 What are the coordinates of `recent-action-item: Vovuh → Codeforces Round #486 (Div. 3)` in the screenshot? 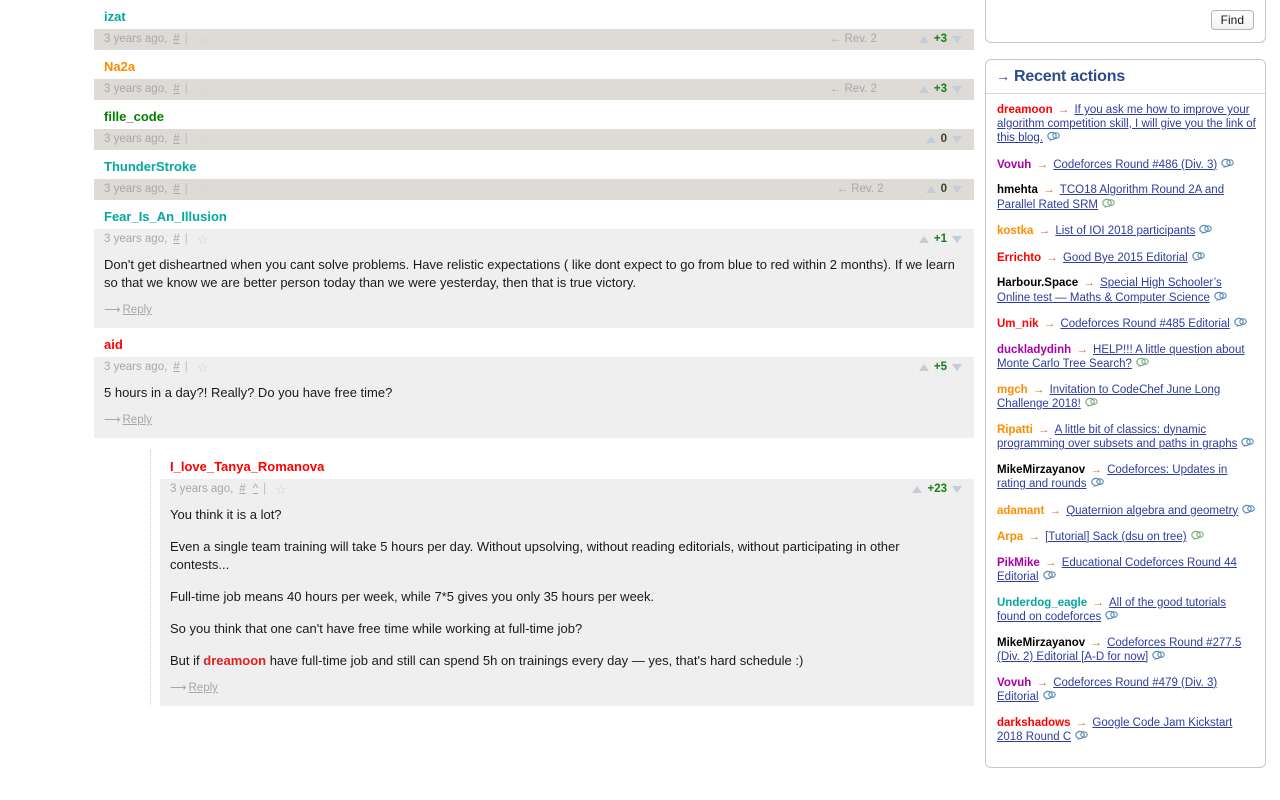 It's located at (1126, 166).